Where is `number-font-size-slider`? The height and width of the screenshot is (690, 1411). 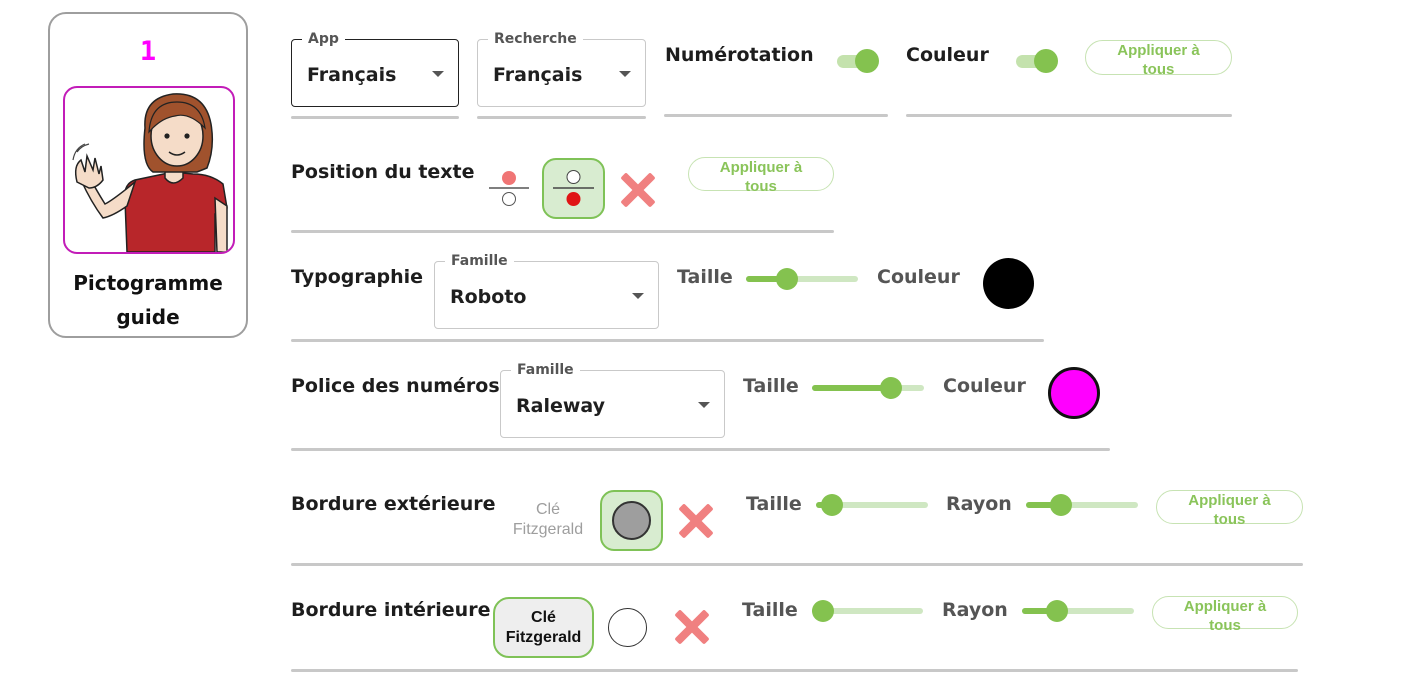
number-font-size-slider is located at coordinates (868, 388).